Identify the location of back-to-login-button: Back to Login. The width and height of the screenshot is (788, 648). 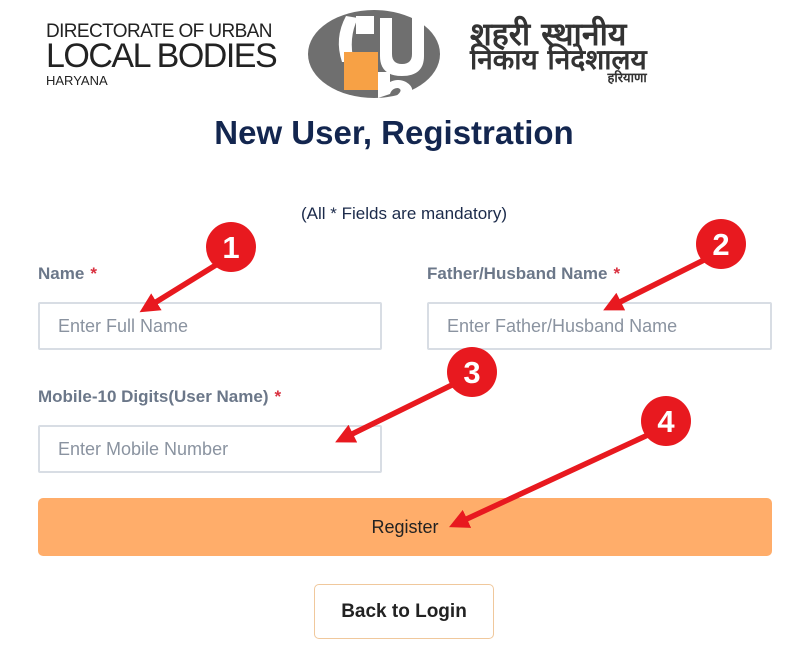
(404, 611).